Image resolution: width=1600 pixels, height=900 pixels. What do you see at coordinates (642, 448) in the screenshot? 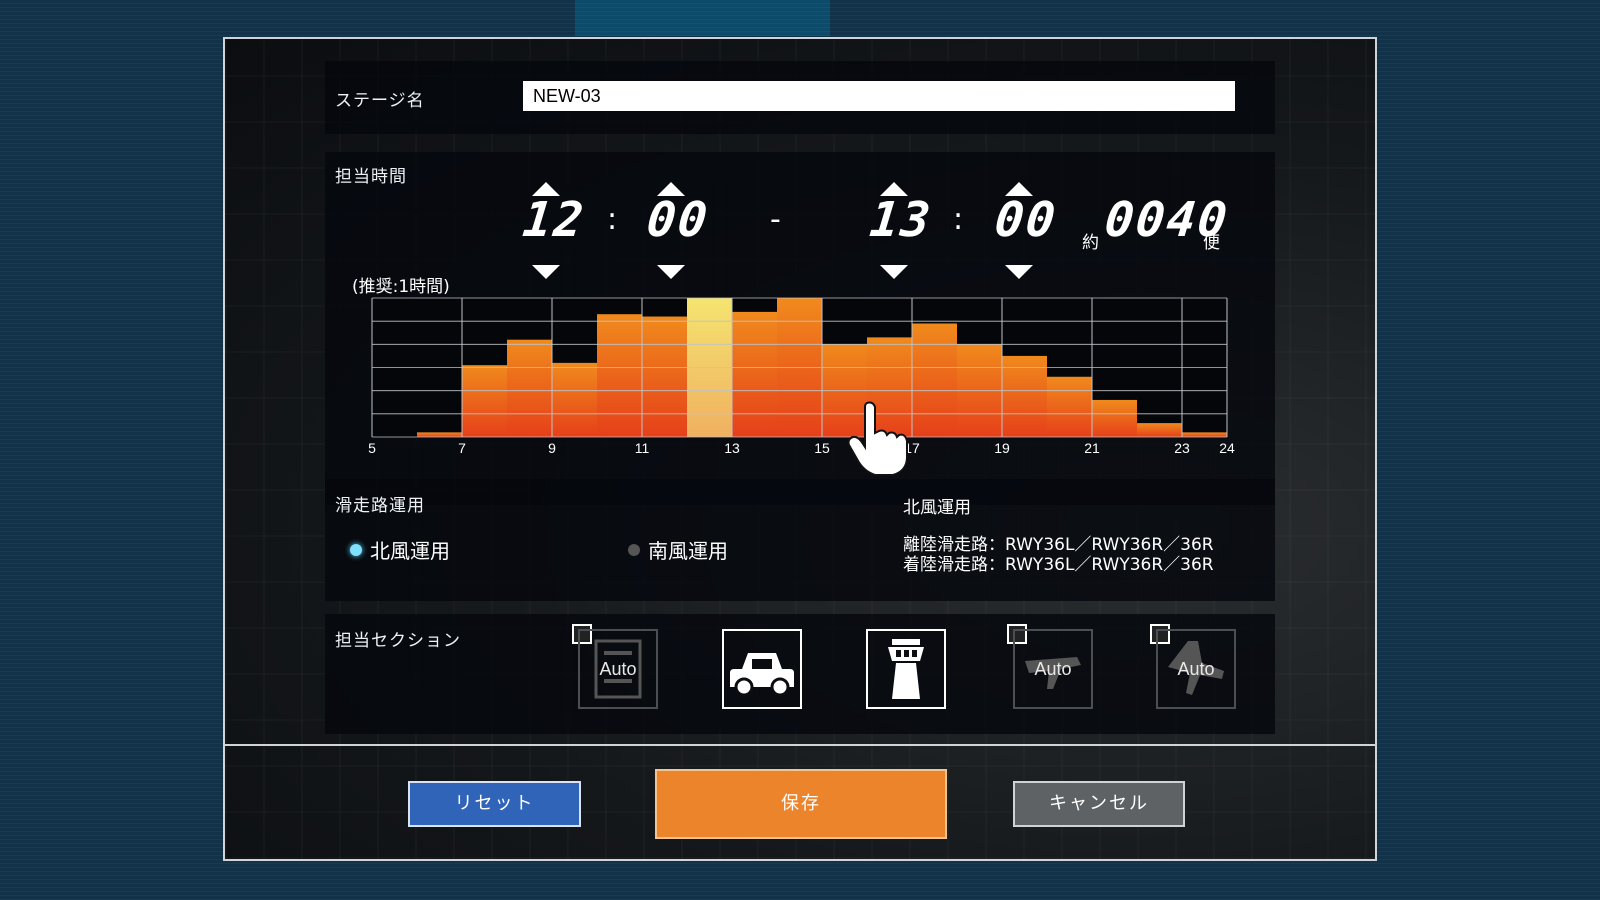
I see `chart-x-tick-label: 11` at bounding box center [642, 448].